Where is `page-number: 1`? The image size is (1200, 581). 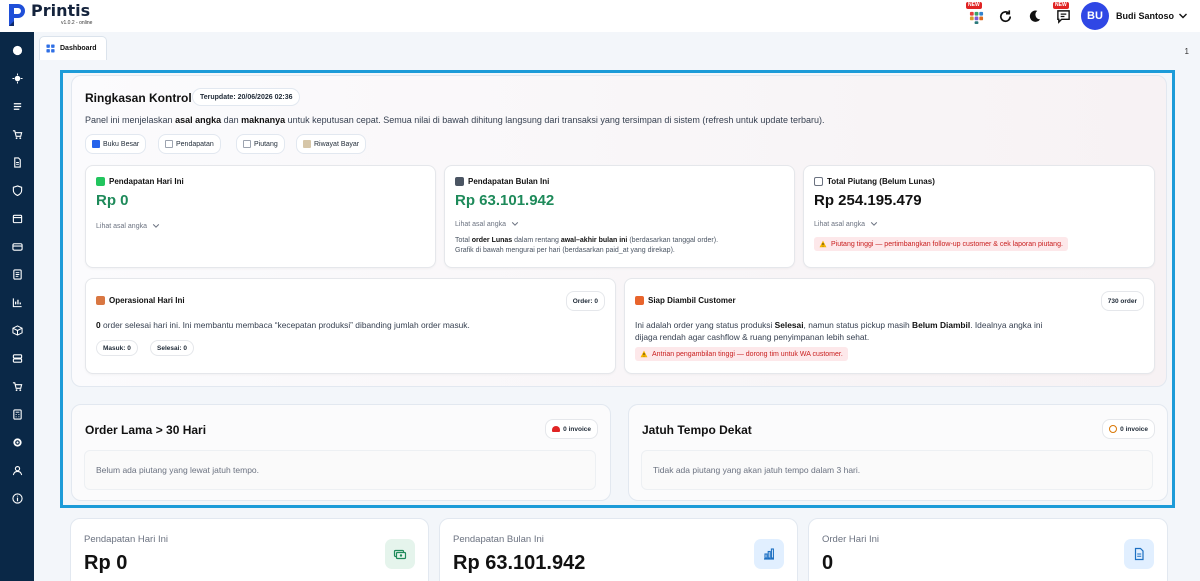 page-number: 1 is located at coordinates (1186, 51).